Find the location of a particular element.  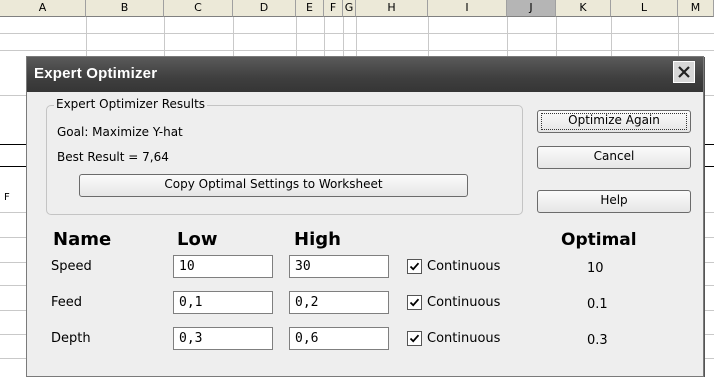

column-header-i: I is located at coordinates (467, 8).